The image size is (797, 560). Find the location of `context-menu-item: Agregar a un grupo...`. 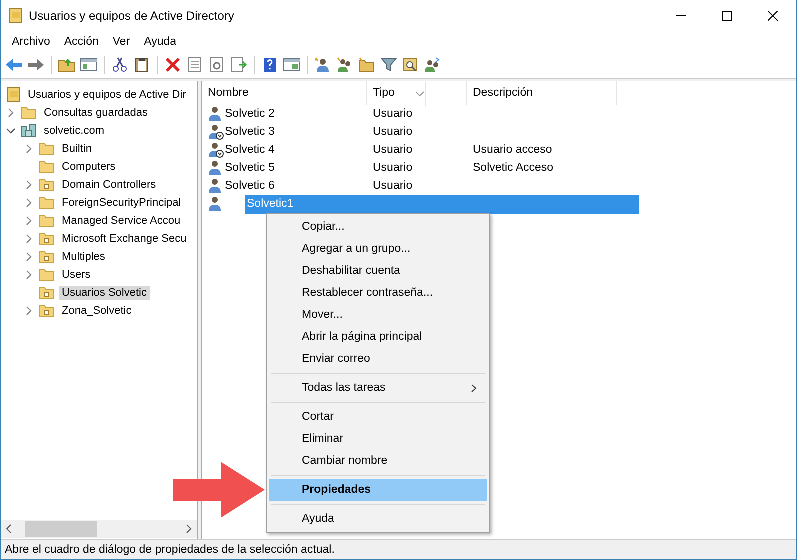

context-menu-item: Agregar a un grupo... is located at coordinates (378, 249).